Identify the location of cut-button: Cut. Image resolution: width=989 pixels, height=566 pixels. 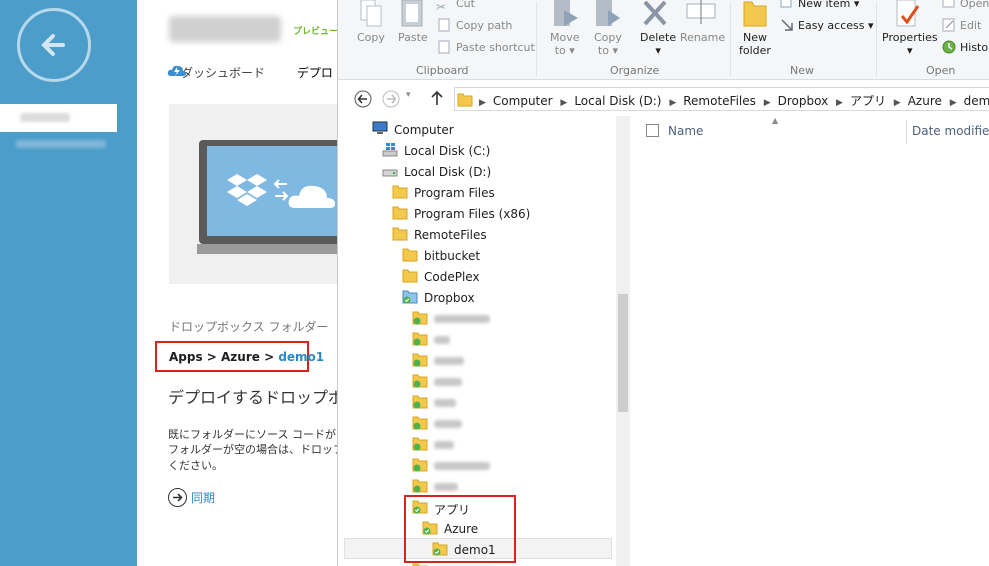
(465, 5).